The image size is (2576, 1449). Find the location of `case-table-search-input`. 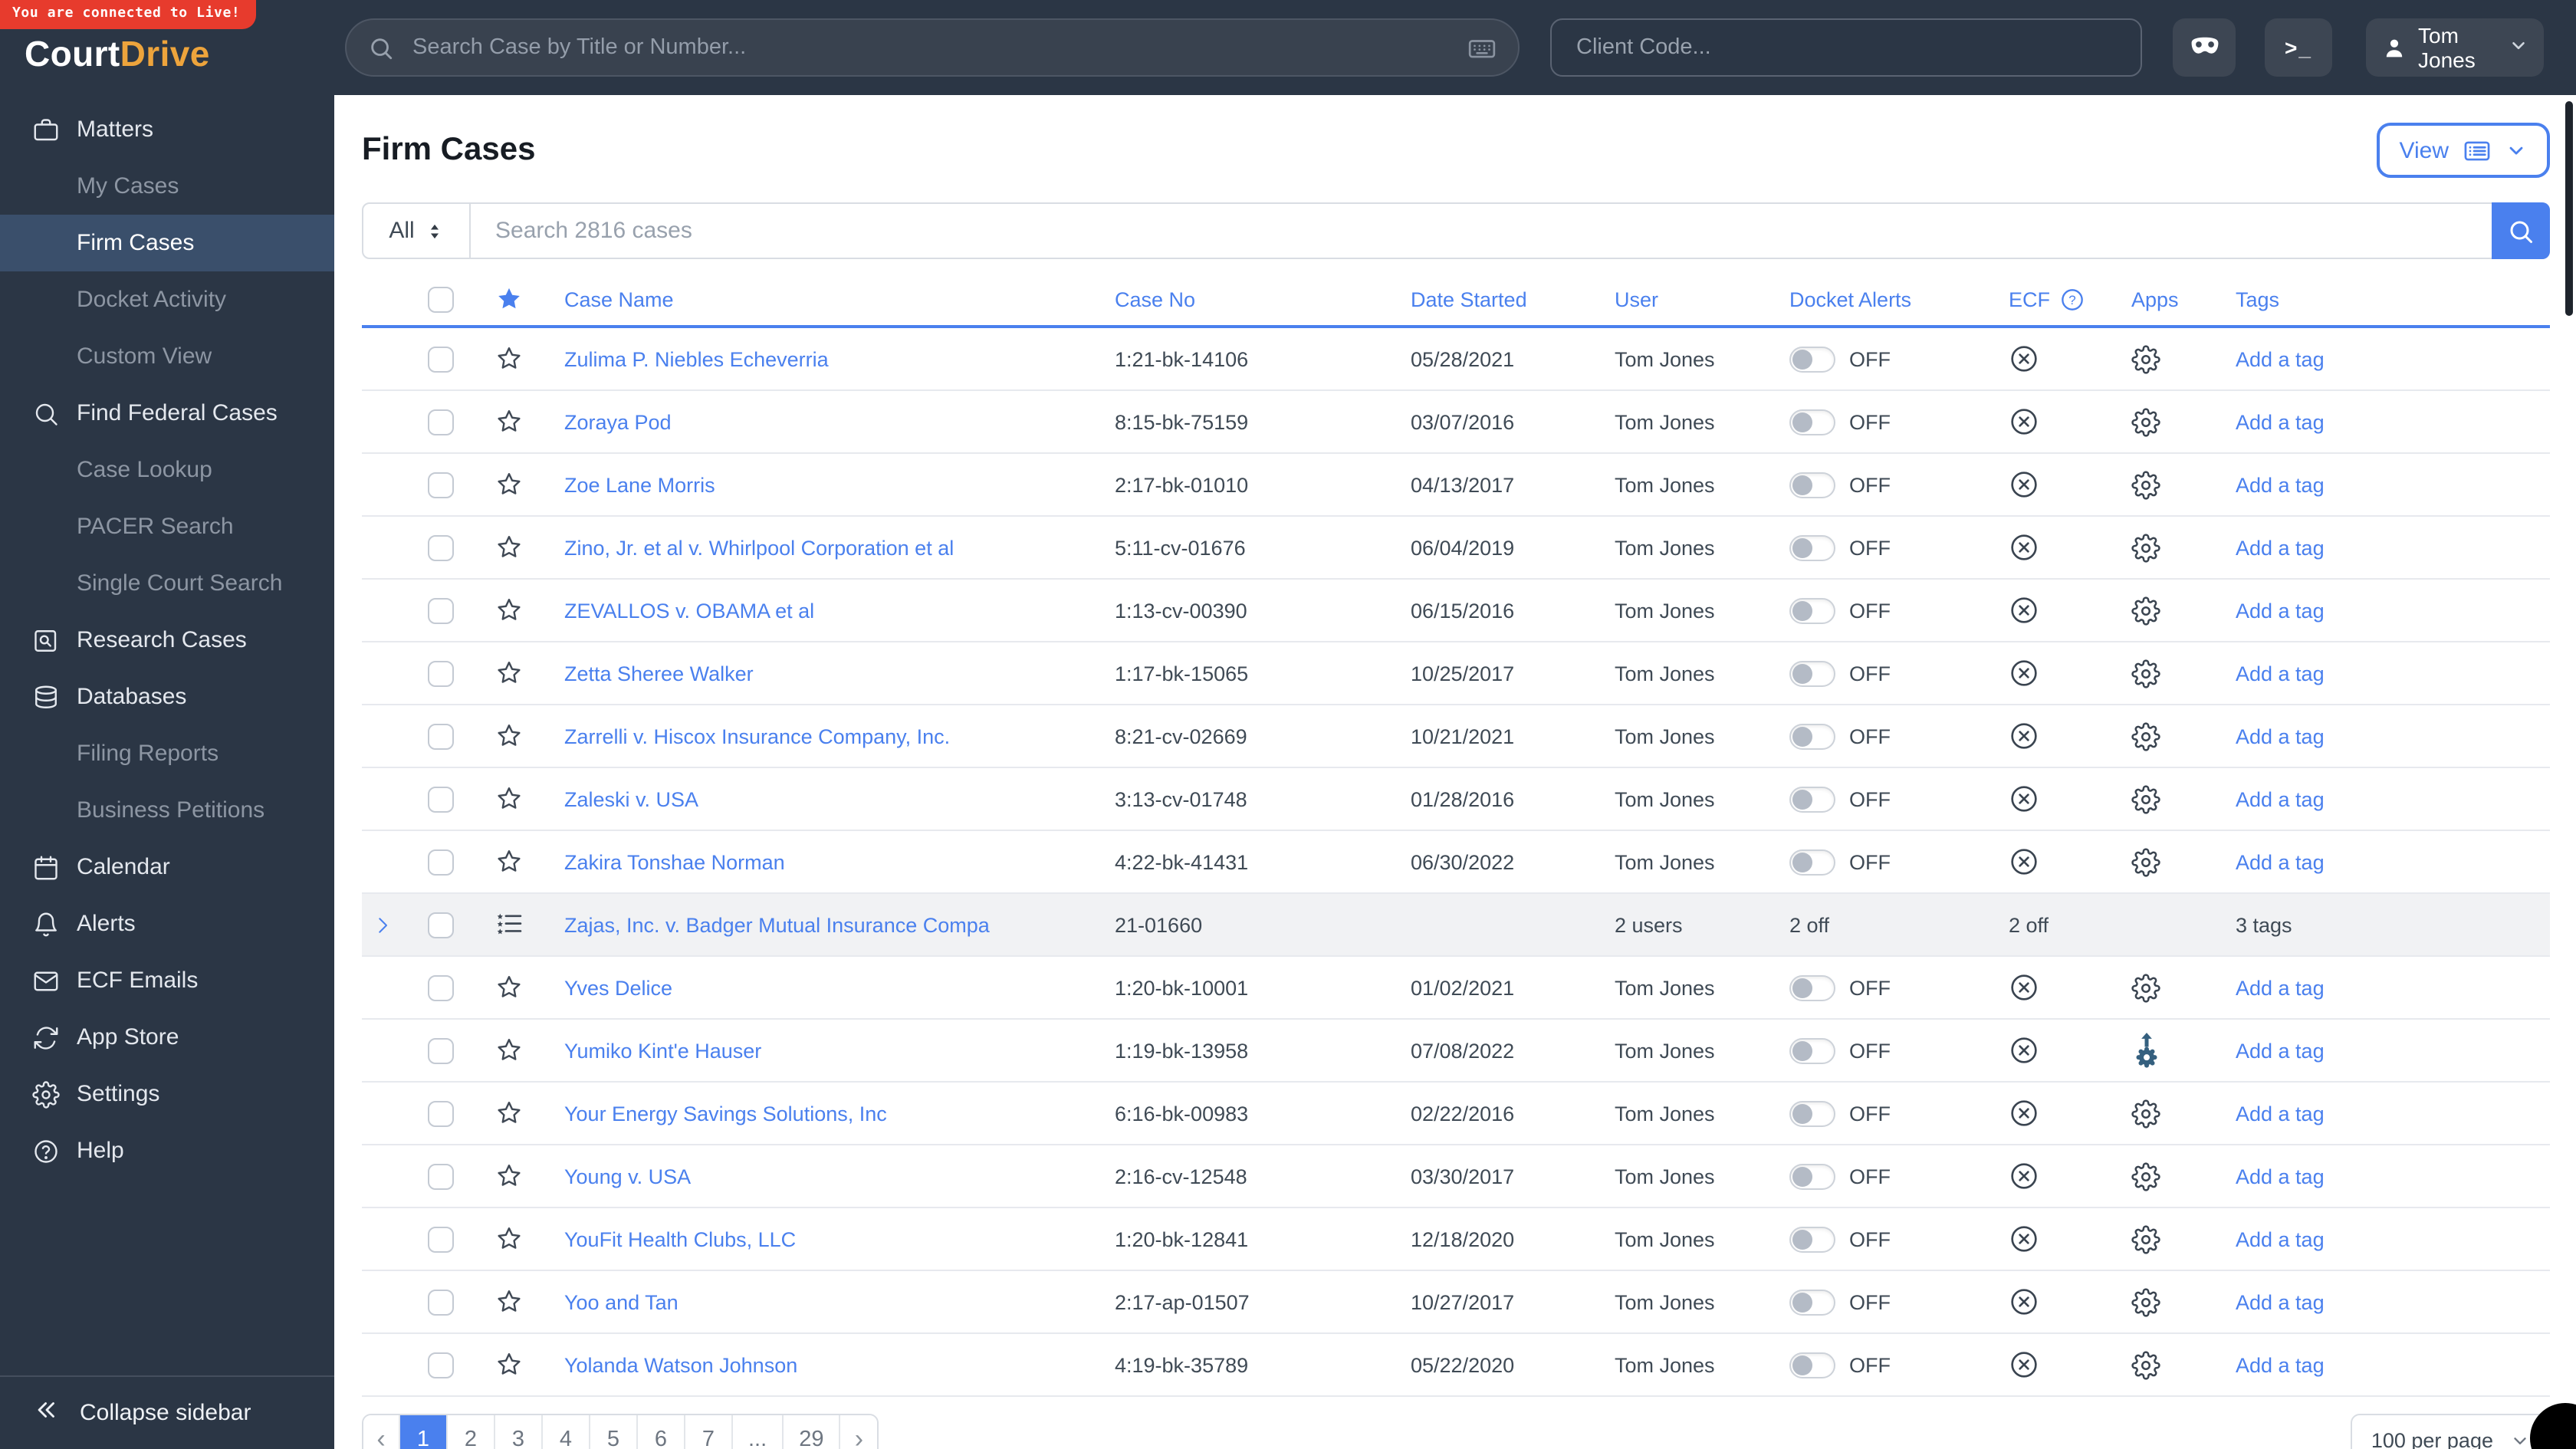

case-table-search-input is located at coordinates (1481, 231).